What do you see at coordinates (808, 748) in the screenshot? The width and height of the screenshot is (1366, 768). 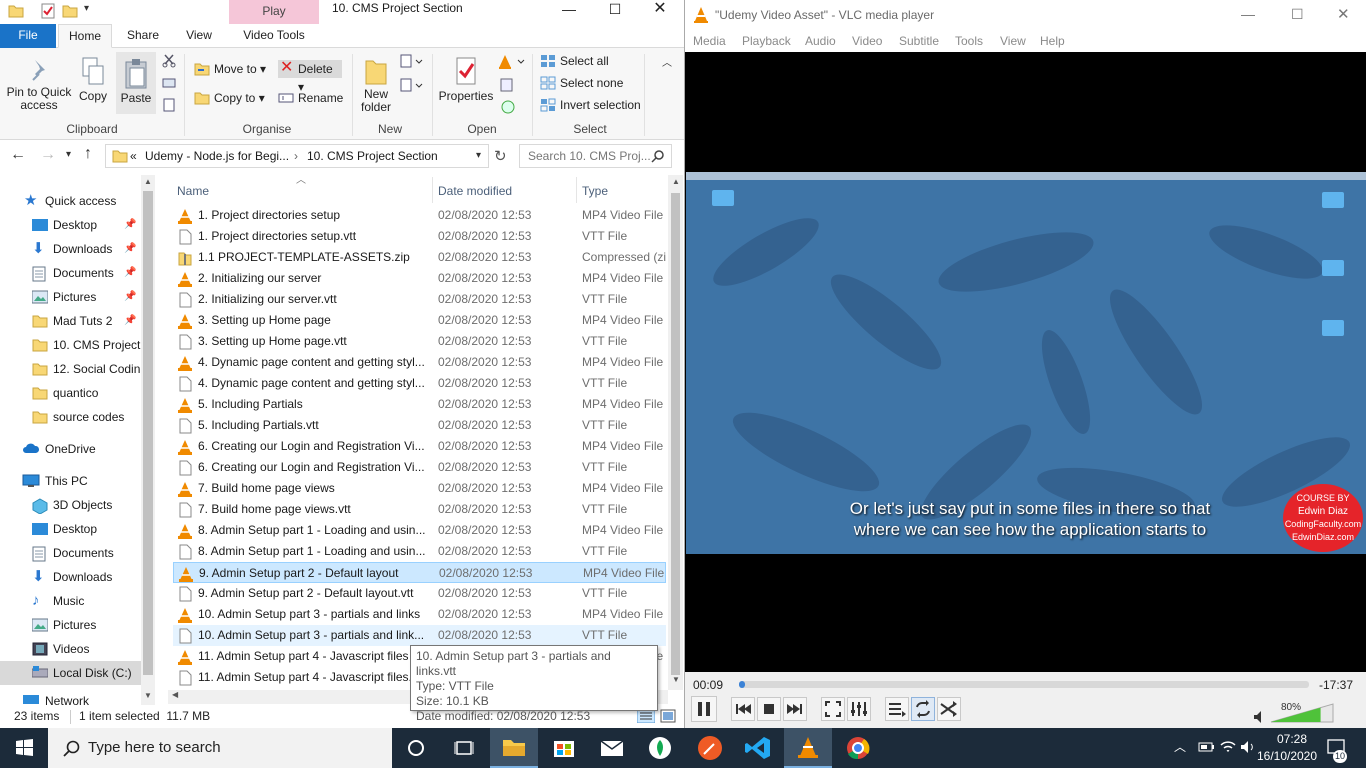 I see `taskbar-vlc` at bounding box center [808, 748].